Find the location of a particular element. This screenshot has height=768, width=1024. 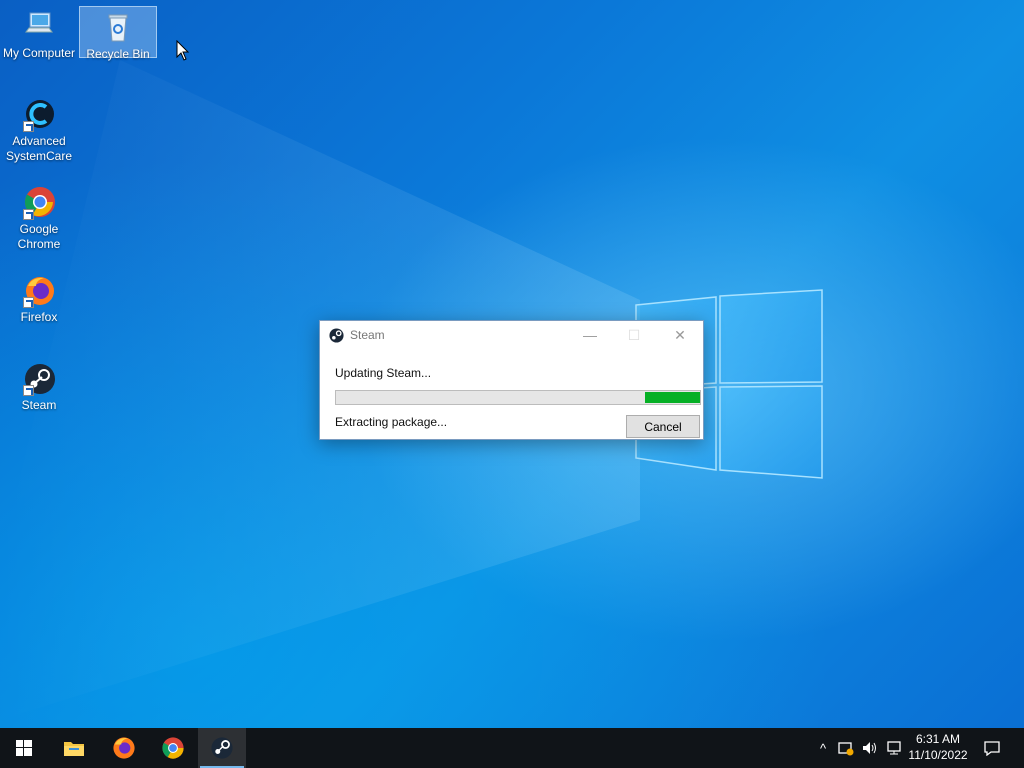

close-button: ✕ is located at coordinates (680, 335).